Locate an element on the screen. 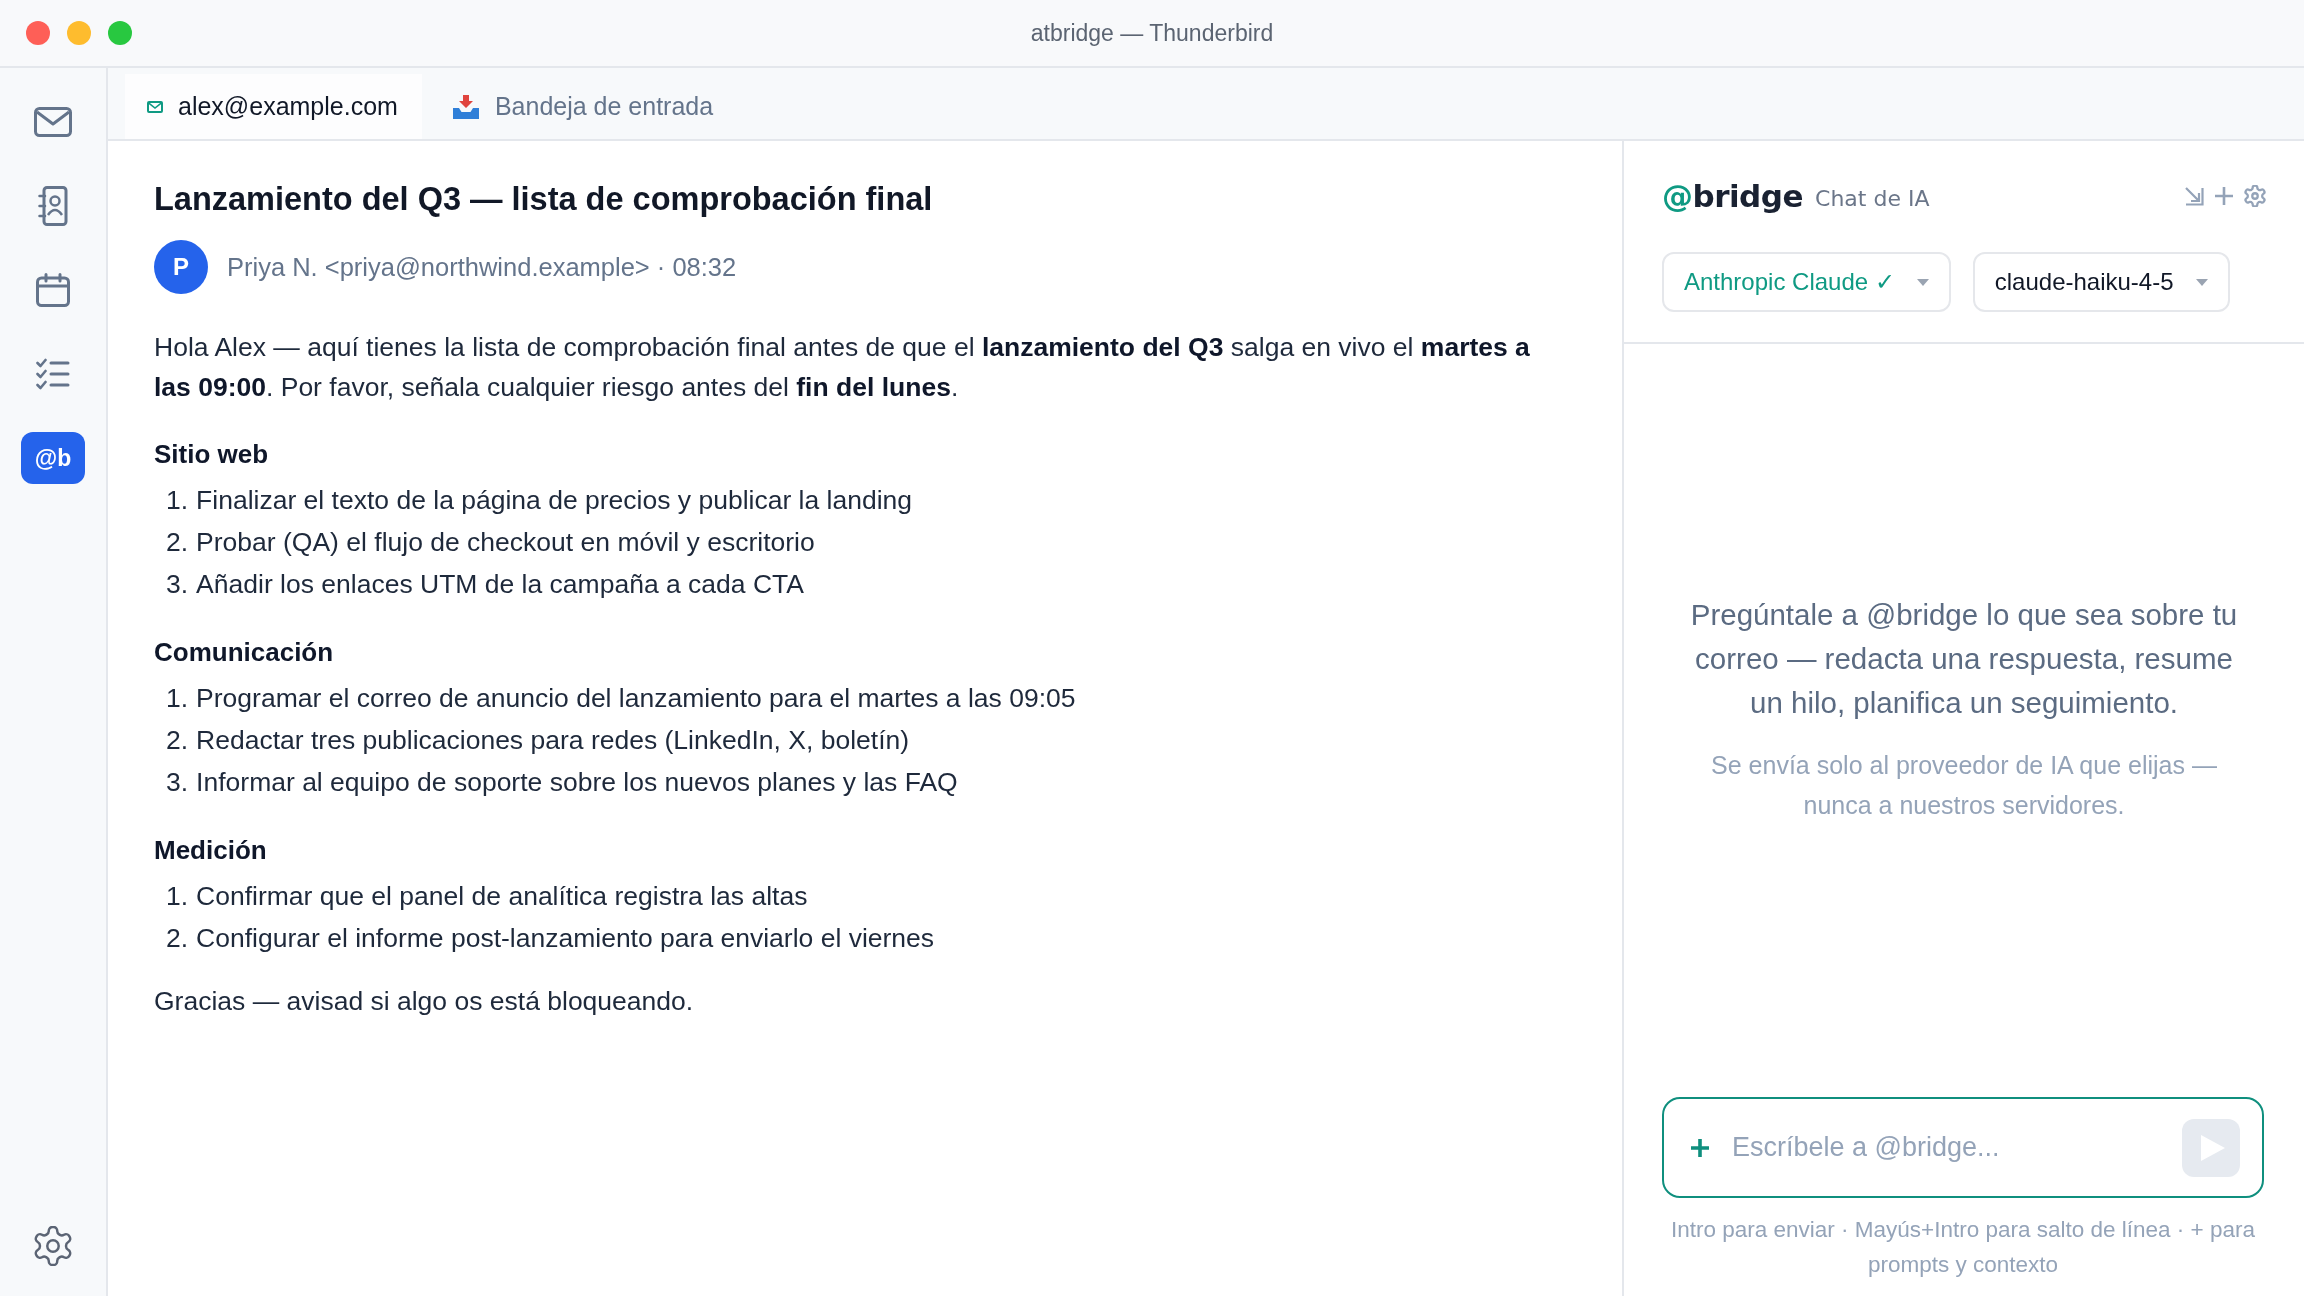 This screenshot has height=1296, width=2304. sender-line: Priya N. <priya@northwind.example> · 08:32 is located at coordinates (482, 267).